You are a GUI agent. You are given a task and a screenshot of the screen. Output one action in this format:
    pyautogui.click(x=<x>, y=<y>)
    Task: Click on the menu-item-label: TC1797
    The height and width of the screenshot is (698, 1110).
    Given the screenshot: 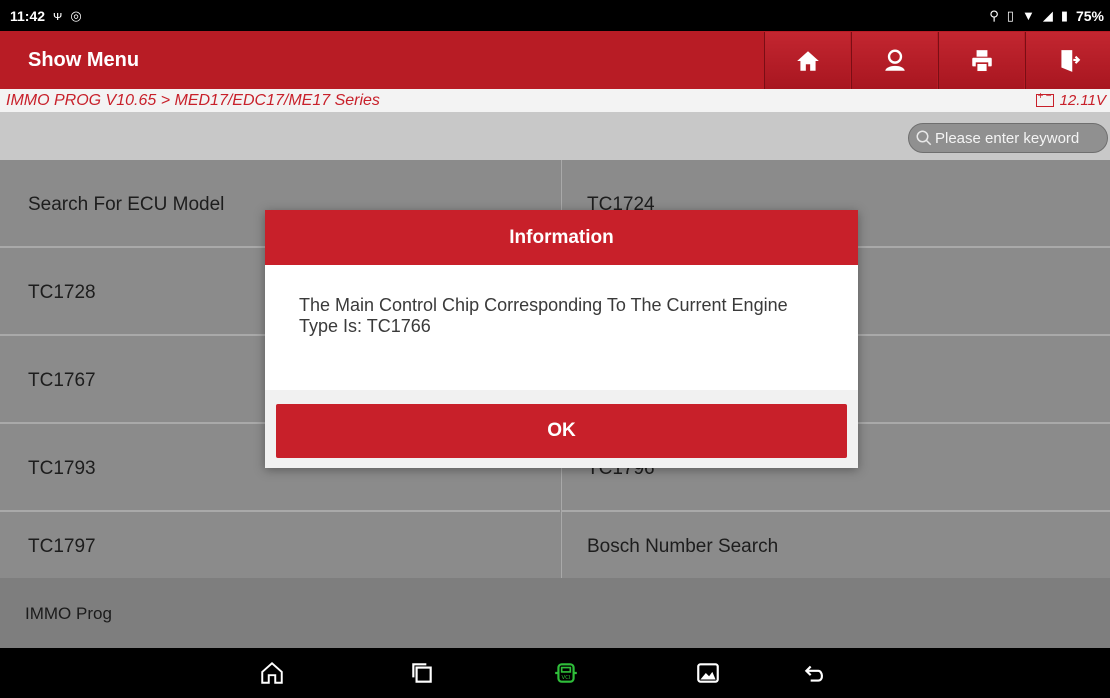 What is the action you would take?
    pyautogui.click(x=62, y=546)
    